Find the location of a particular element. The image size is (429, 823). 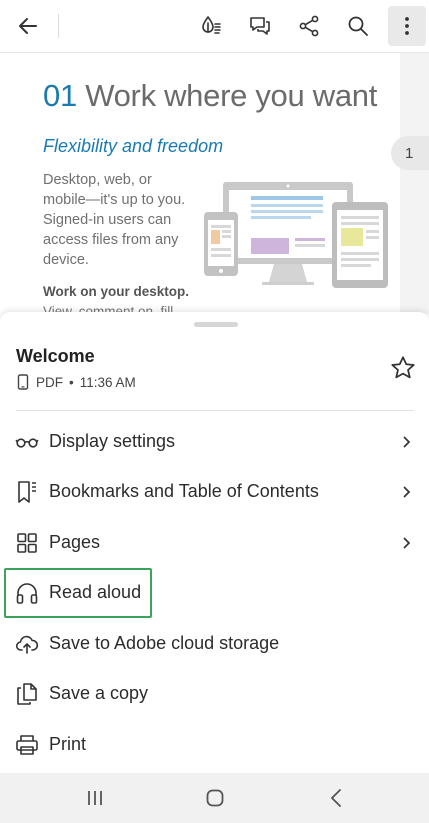

system-nav-bar is located at coordinates (214, 798).